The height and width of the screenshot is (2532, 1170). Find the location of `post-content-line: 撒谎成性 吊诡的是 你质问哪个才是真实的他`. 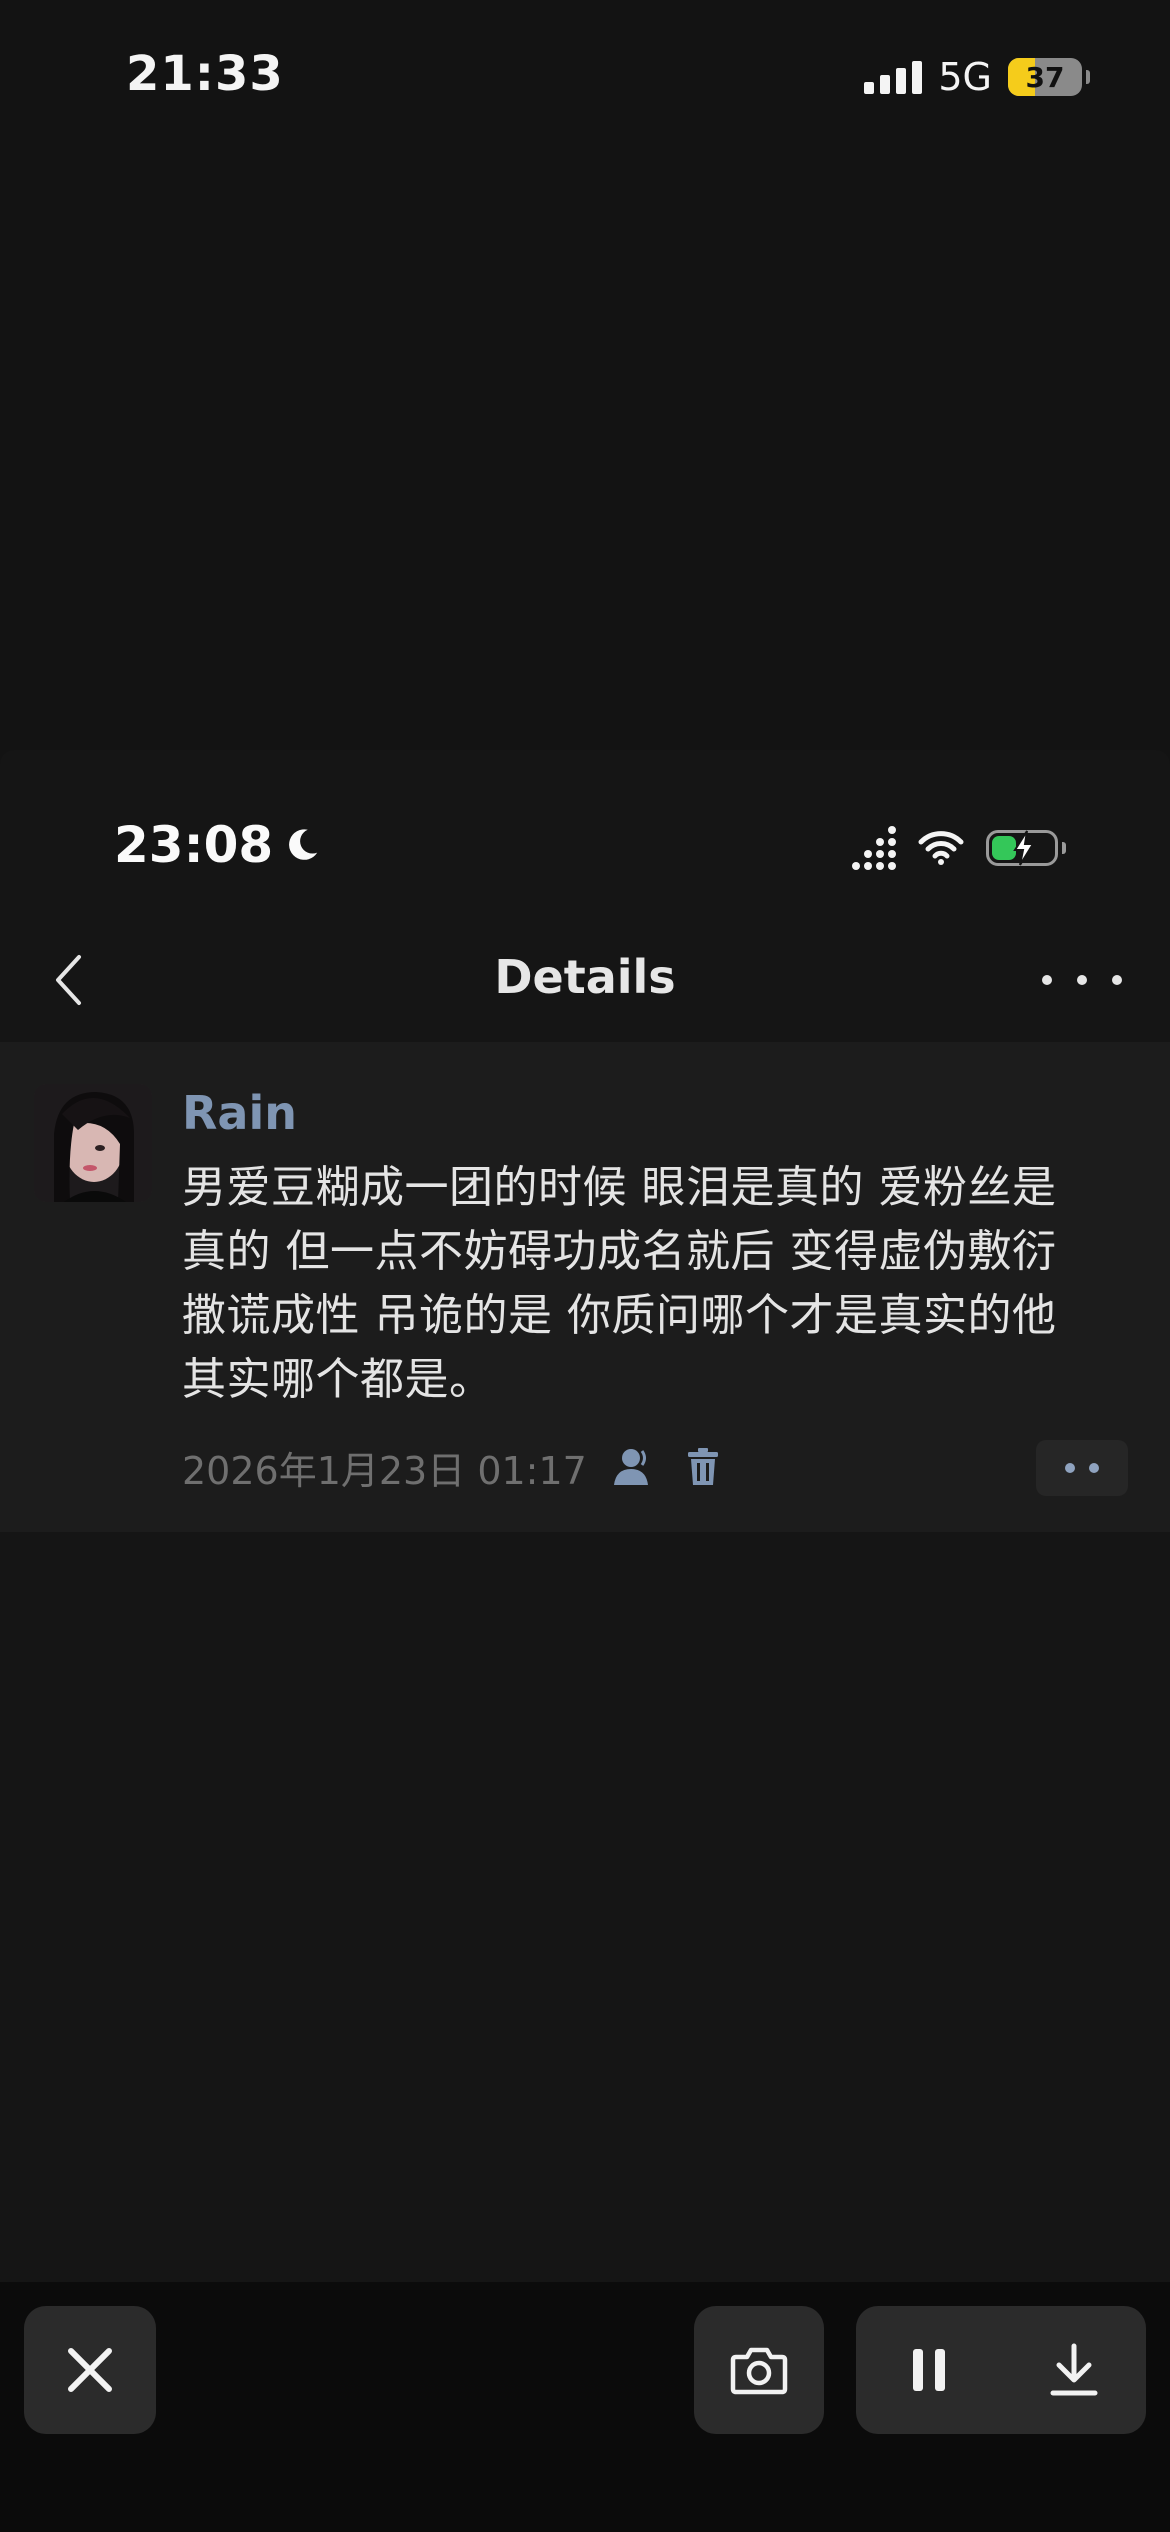

post-content-line: 撒谎成性 吊诡的是 你质问哪个才是真实的他 is located at coordinates (619, 1315).